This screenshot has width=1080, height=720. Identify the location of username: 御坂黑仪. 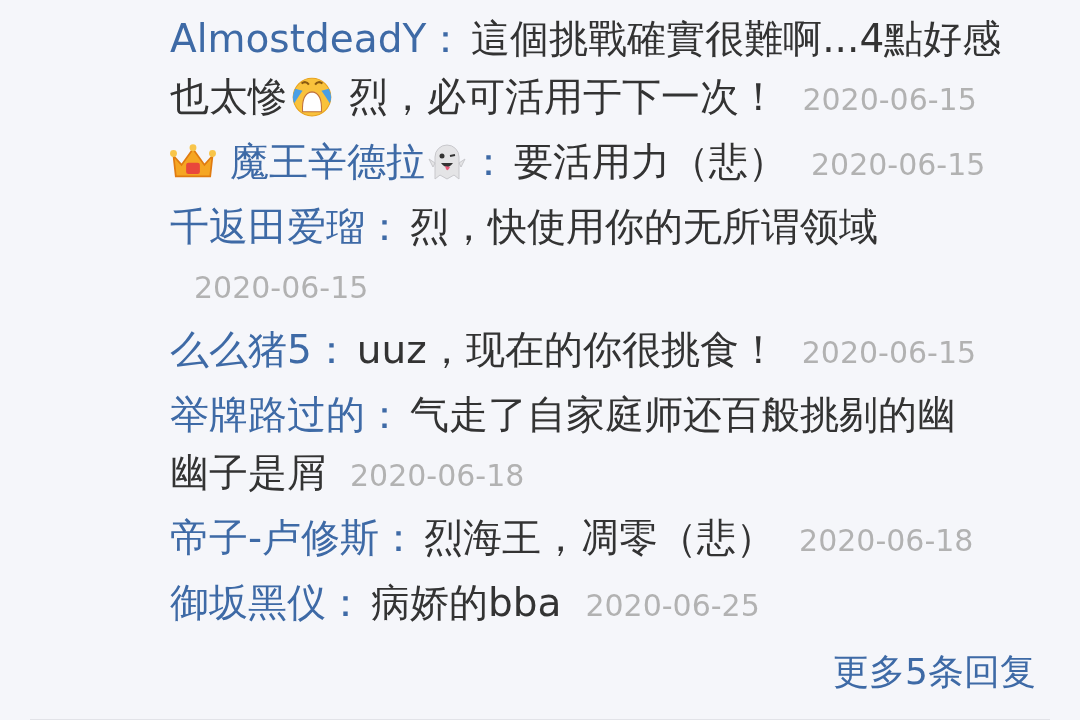
(248, 602).